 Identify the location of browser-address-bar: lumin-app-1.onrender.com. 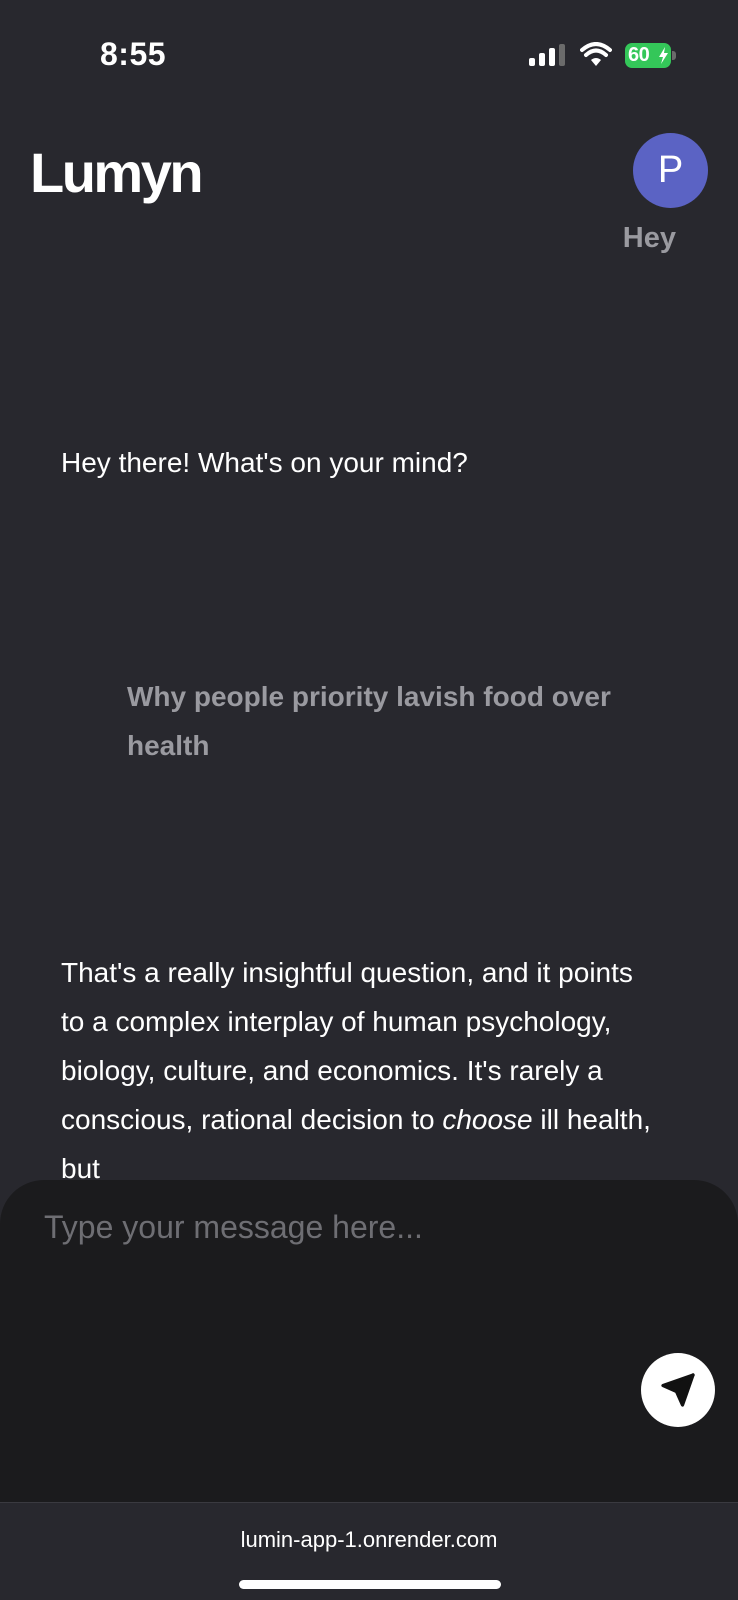
(369, 1551).